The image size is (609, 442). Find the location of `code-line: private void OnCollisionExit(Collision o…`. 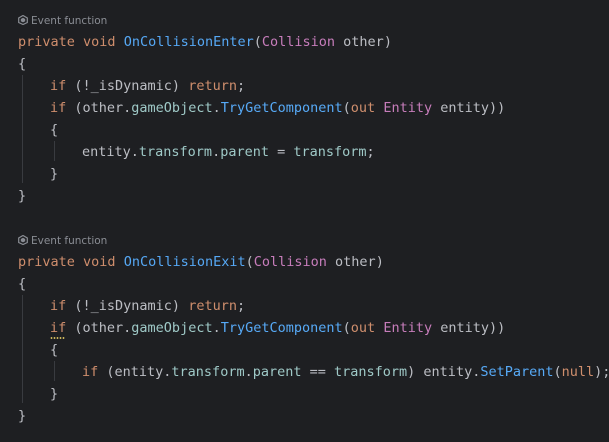

code-line: private void OnCollisionExit(Collision o… is located at coordinates (201, 262).